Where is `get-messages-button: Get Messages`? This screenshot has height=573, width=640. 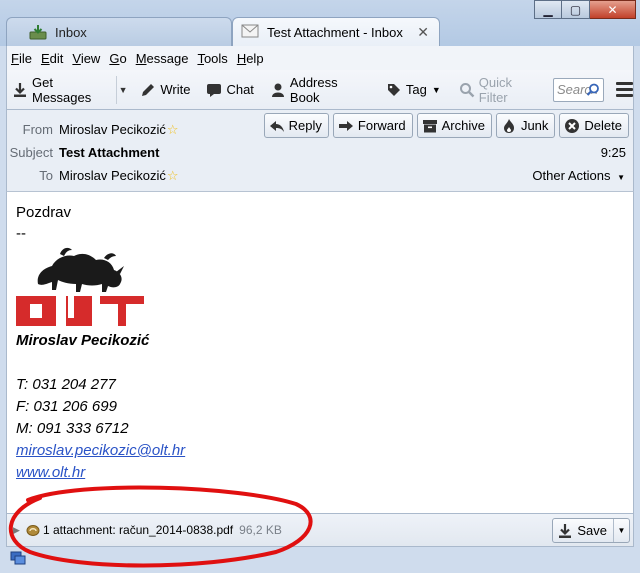 get-messages-button: Get Messages is located at coordinates (61, 89).